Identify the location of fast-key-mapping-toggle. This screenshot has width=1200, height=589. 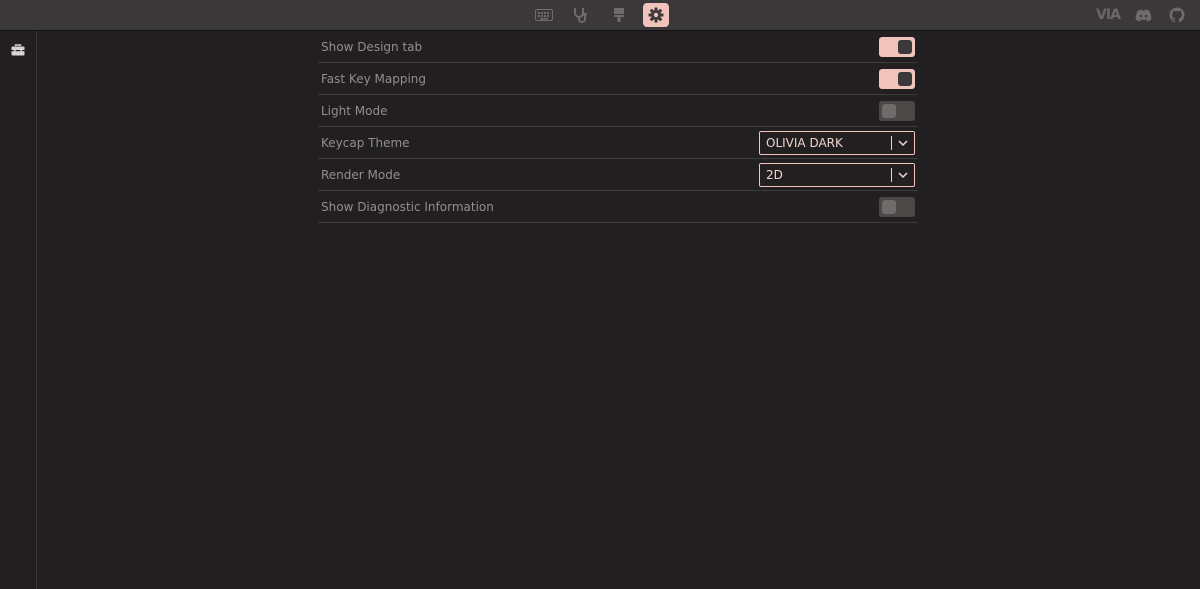
(897, 78).